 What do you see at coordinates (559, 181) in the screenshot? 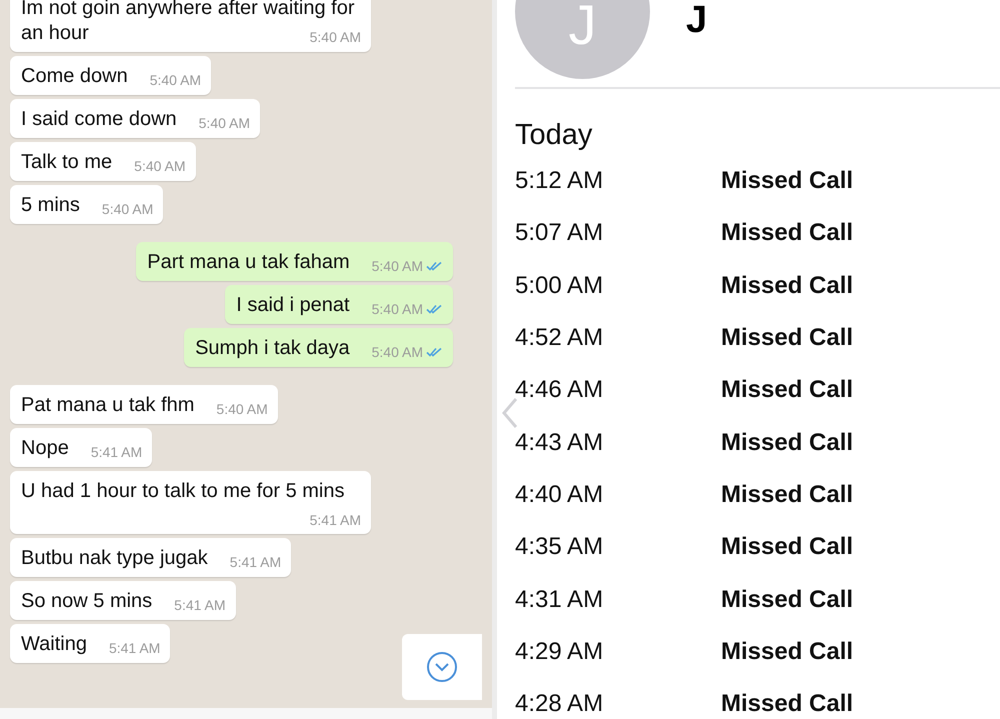
I see `call-time: 5:12 AM` at bounding box center [559, 181].